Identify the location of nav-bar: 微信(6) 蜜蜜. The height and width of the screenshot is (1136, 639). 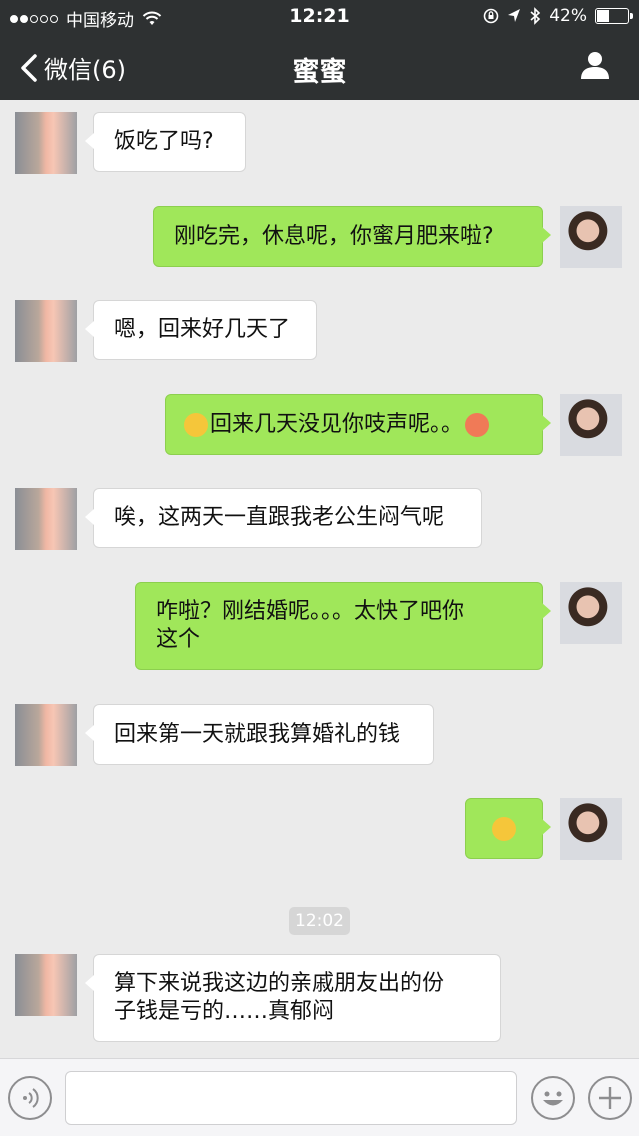
(319, 68).